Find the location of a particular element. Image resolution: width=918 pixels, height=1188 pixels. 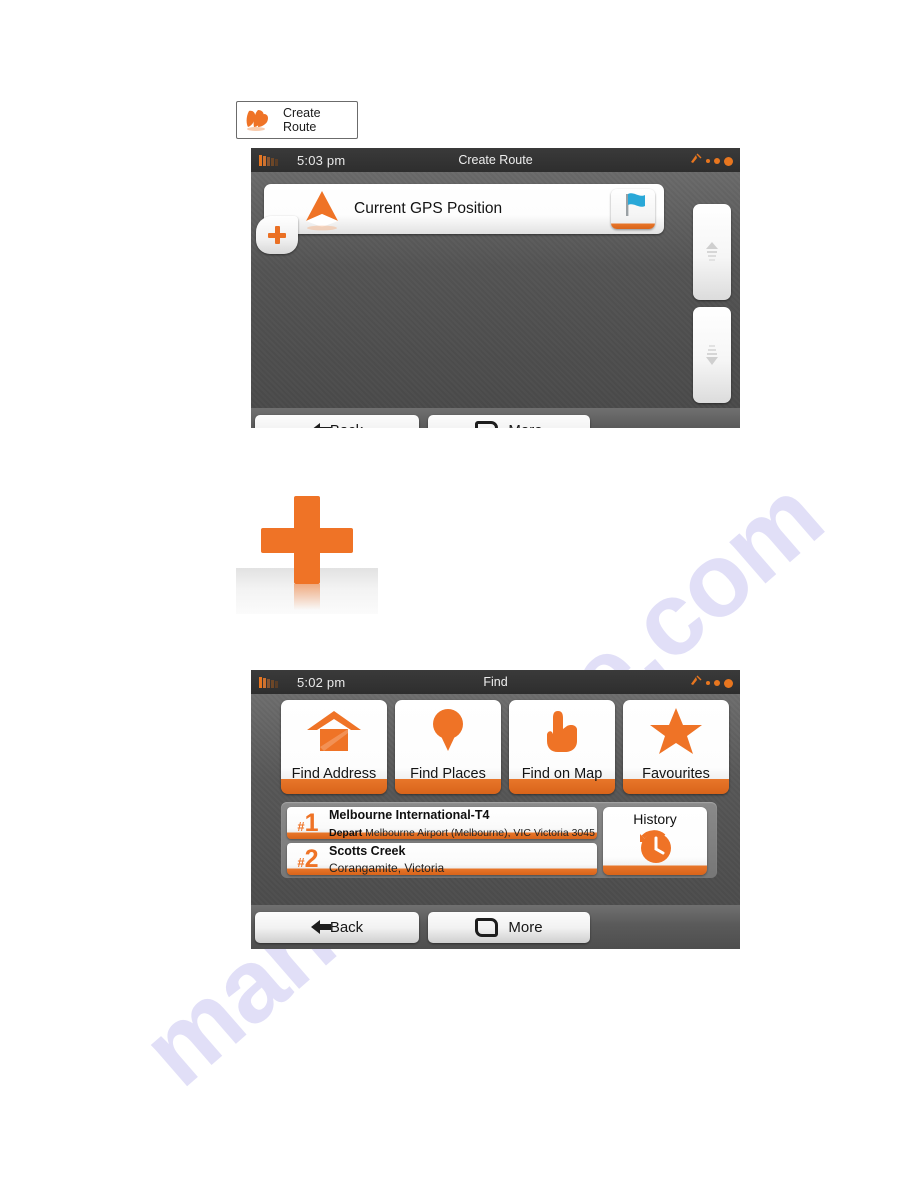

tile-find-address: Find Address is located at coordinates (334, 747).